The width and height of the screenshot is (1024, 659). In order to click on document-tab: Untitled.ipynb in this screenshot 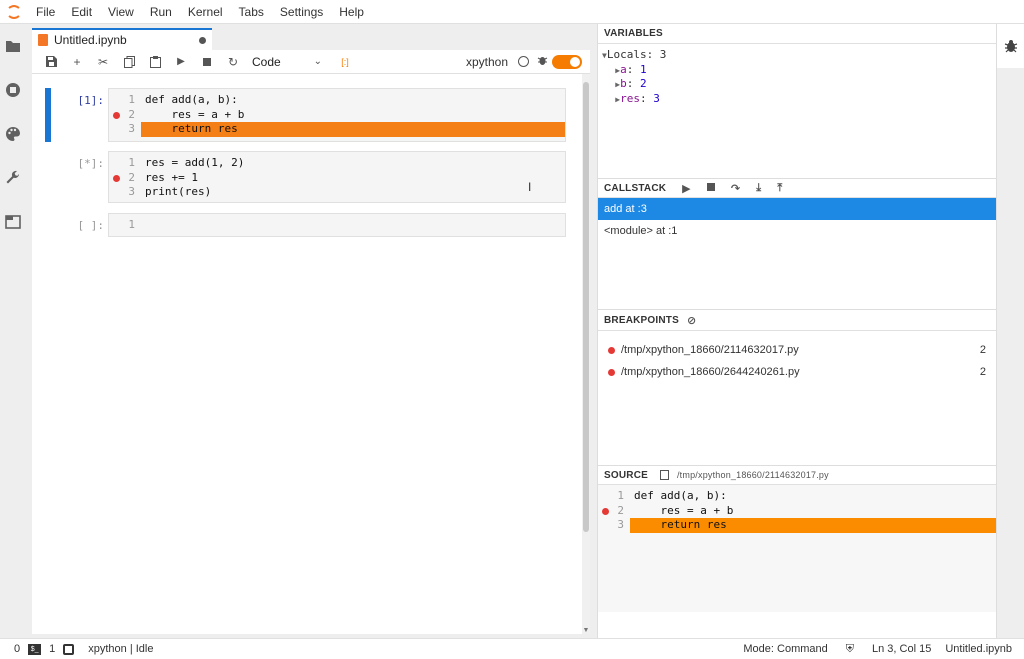, I will do `click(122, 39)`.